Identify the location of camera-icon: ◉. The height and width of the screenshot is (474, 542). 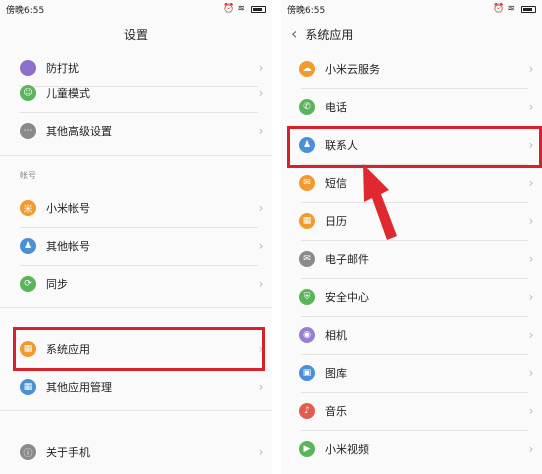
(307, 335).